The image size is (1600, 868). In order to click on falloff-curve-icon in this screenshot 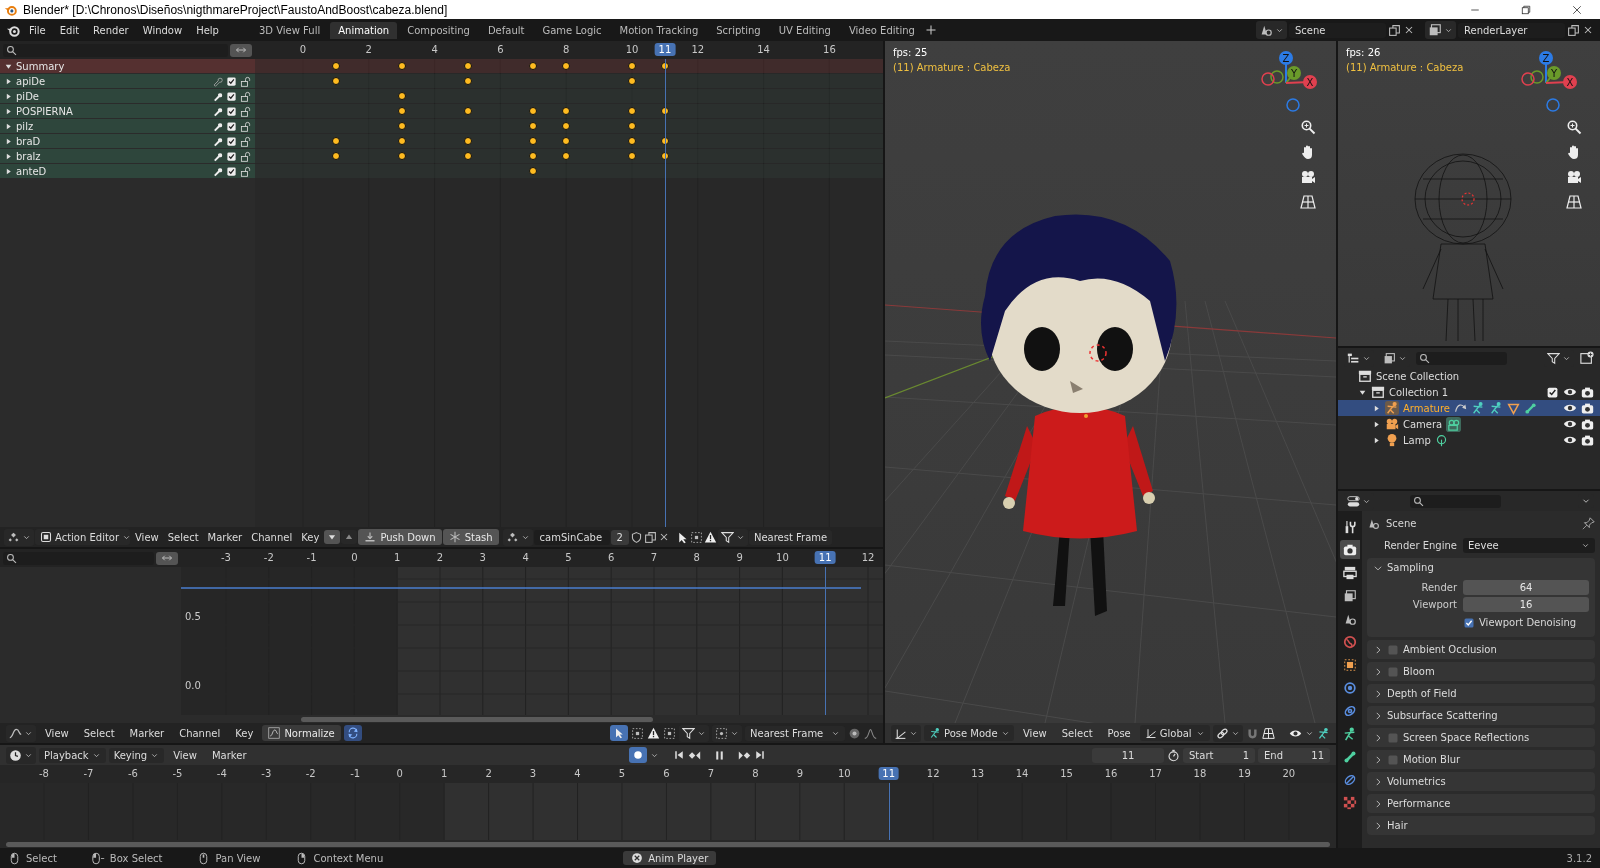, I will do `click(870, 733)`.